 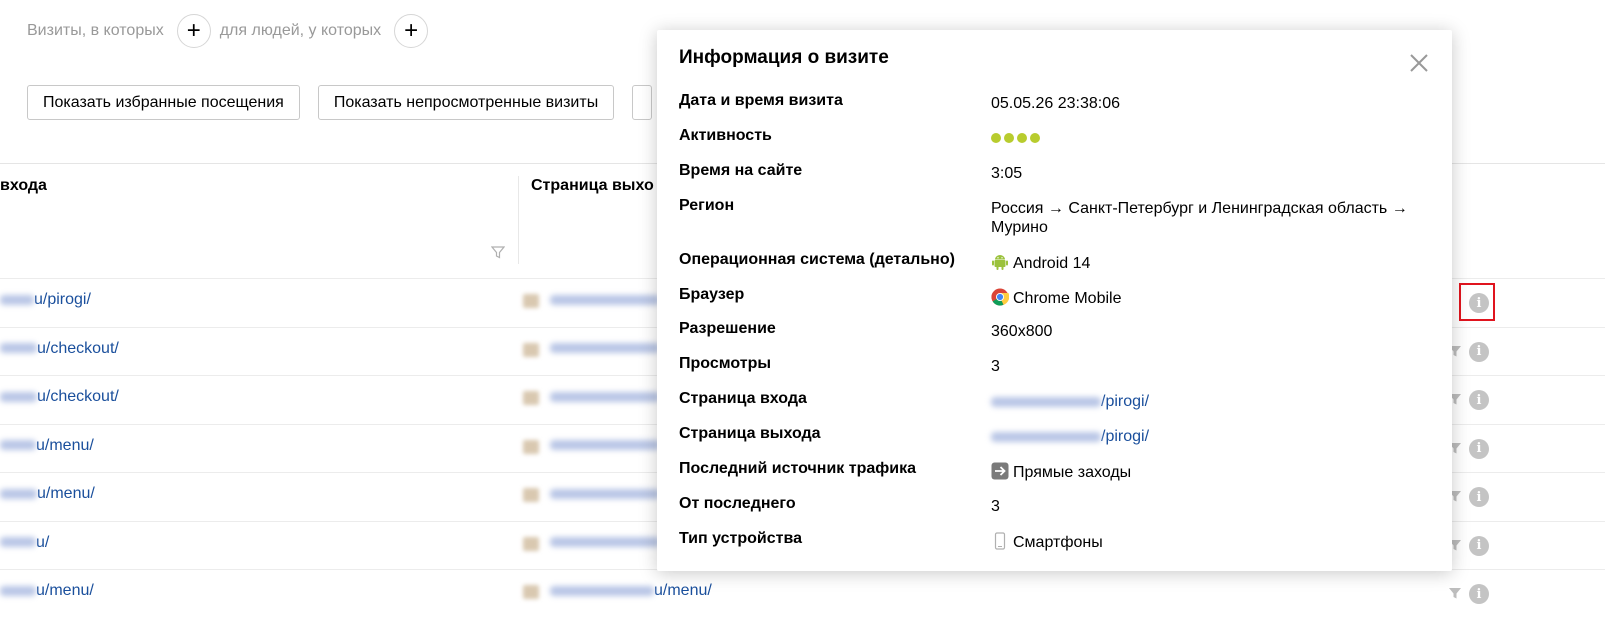 I want to click on info-label: Регион, so click(x=707, y=205).